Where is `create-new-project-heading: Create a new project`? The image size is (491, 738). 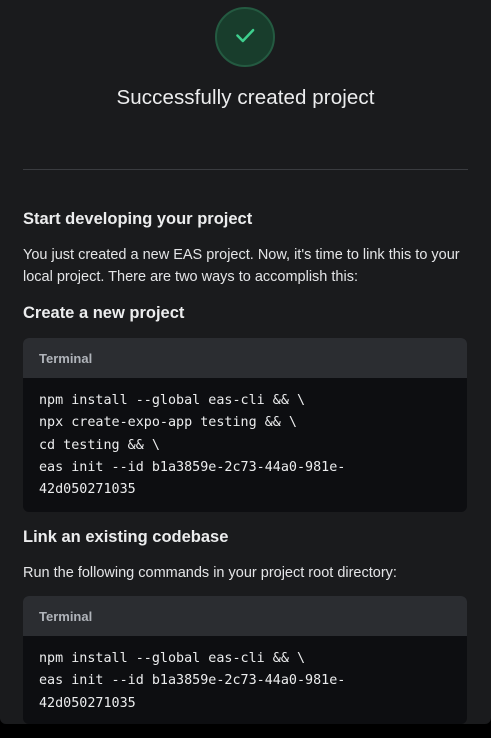 create-new-project-heading: Create a new project is located at coordinates (104, 313).